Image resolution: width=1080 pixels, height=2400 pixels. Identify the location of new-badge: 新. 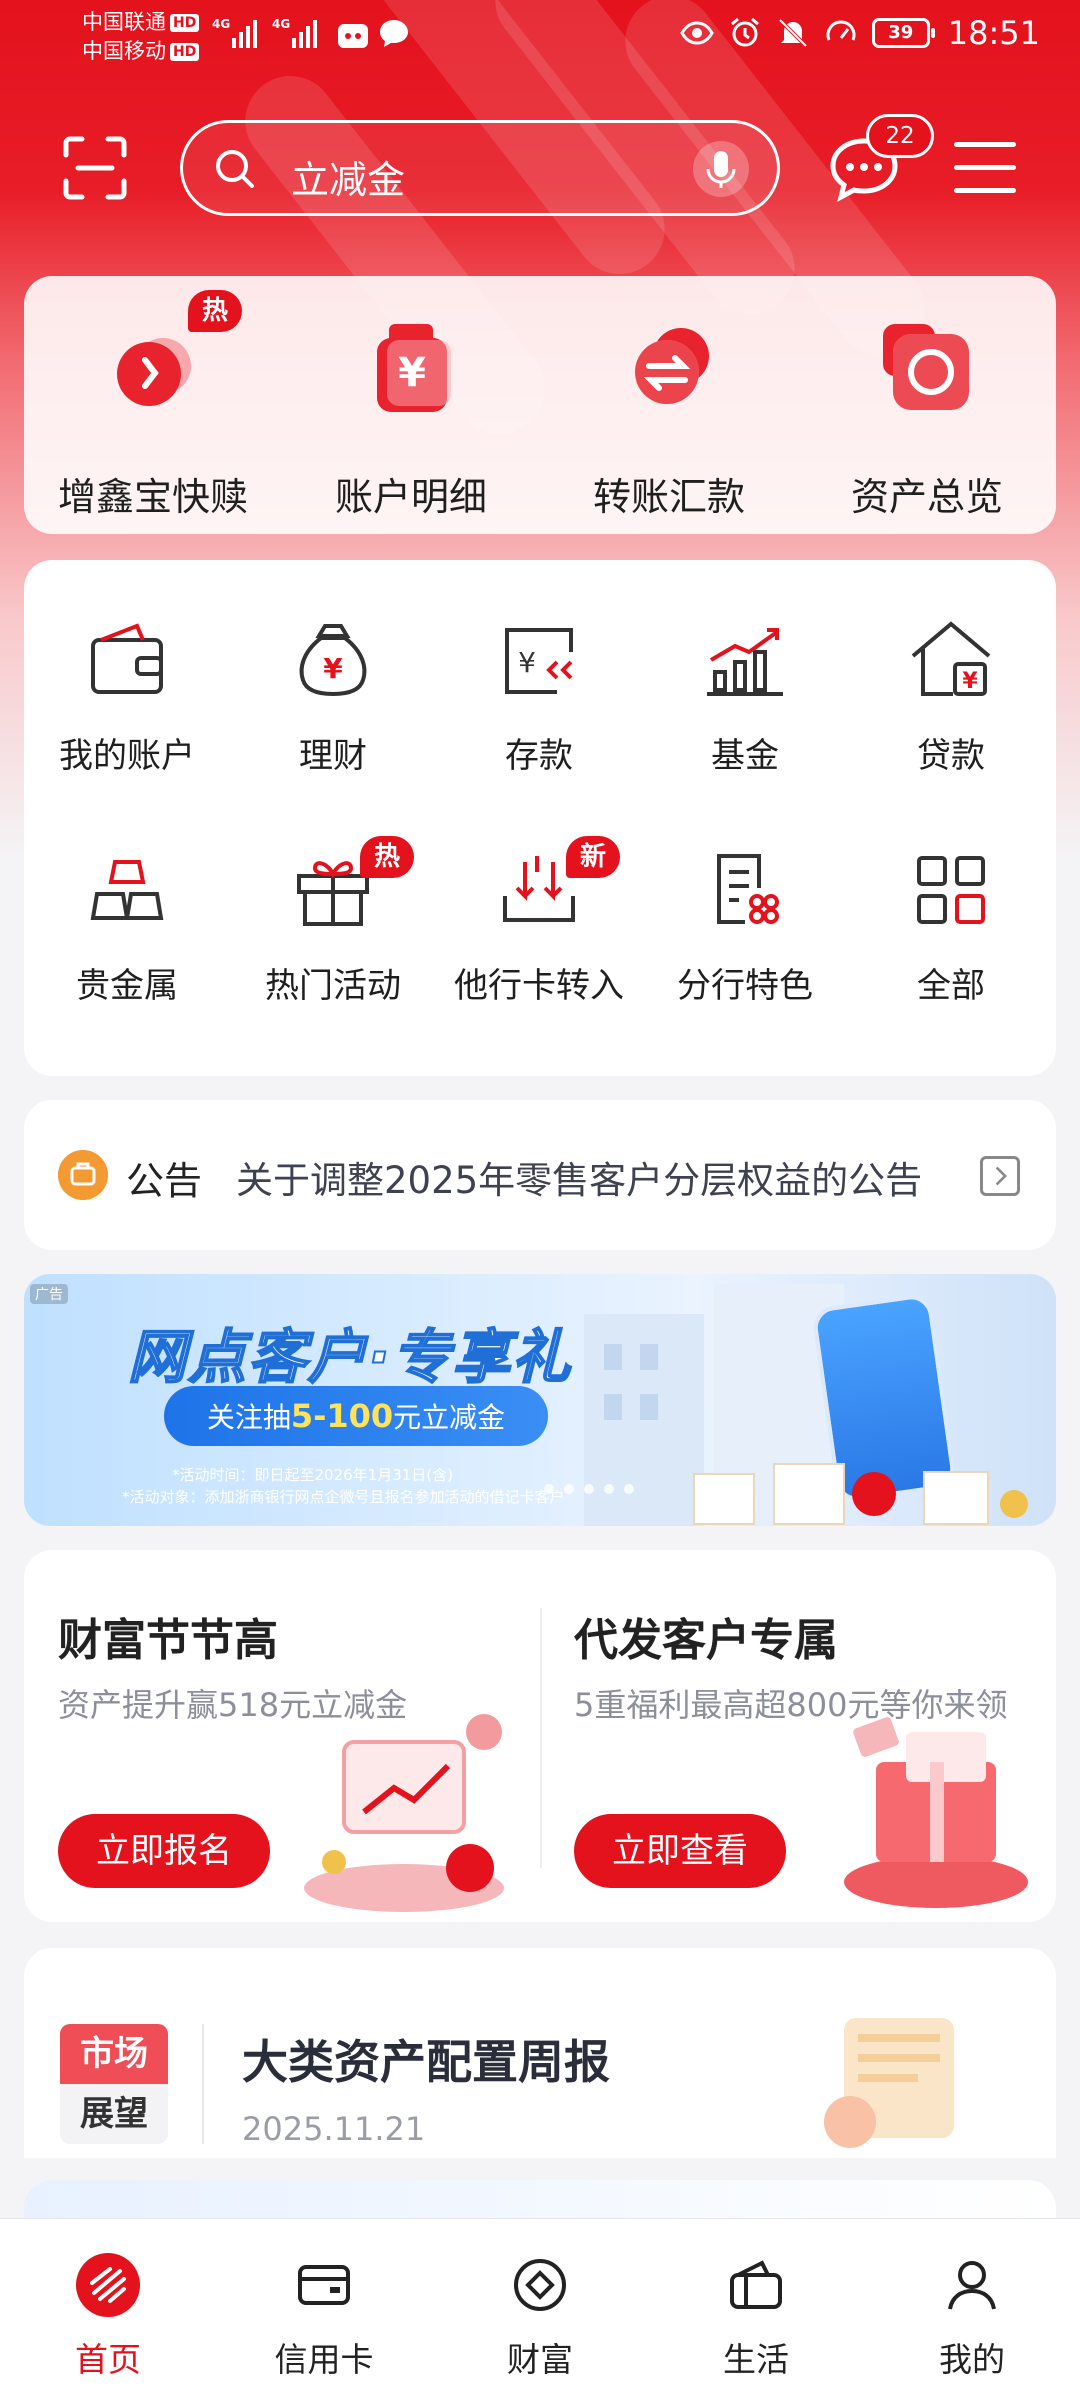
(593, 857).